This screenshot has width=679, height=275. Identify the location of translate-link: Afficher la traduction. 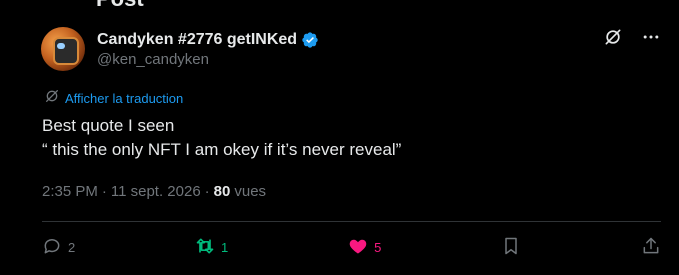
(113, 98).